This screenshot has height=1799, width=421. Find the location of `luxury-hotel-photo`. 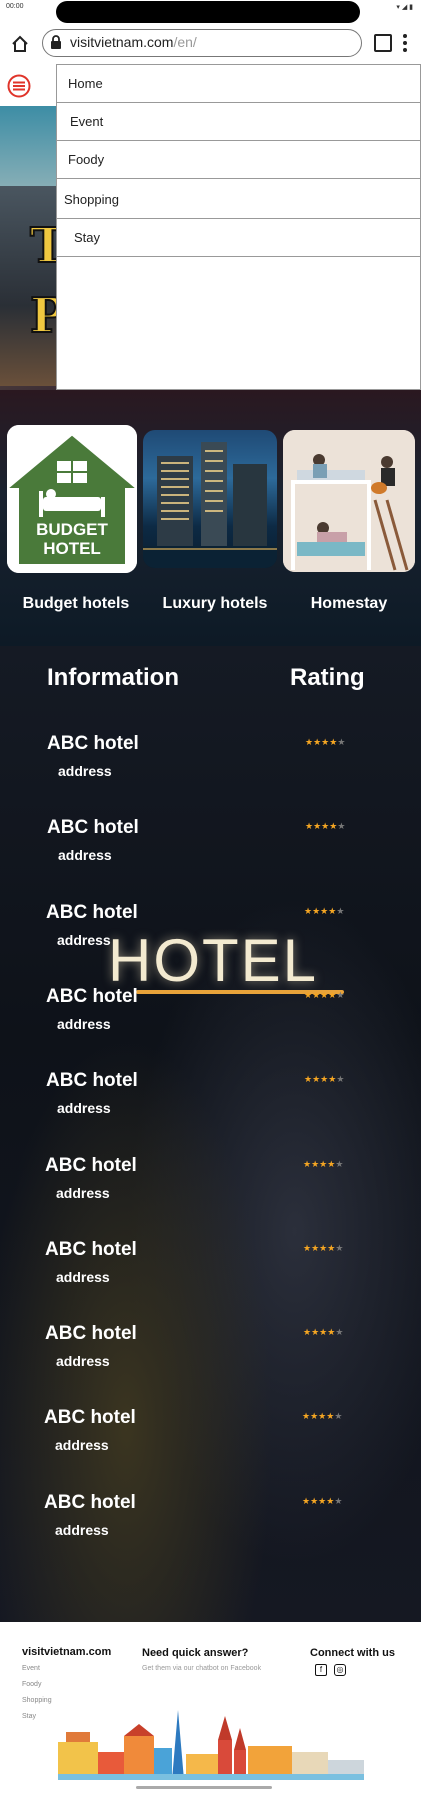

luxury-hotel-photo is located at coordinates (210, 505).